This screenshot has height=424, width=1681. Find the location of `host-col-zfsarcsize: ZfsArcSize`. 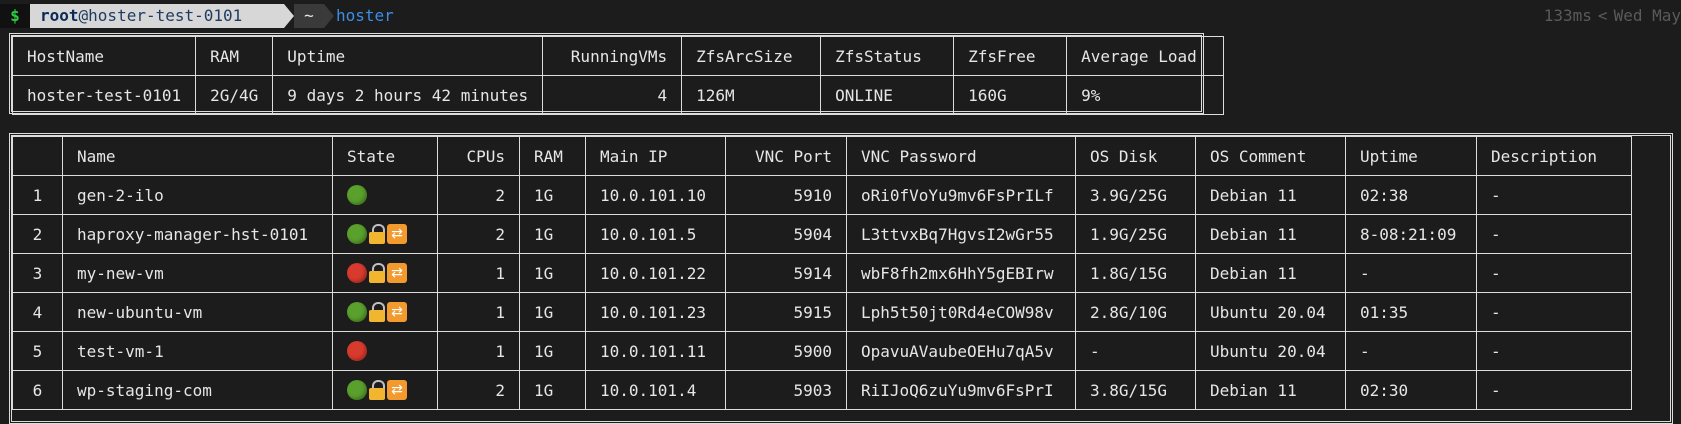

host-col-zfsarcsize: ZfsArcSize is located at coordinates (751, 56).